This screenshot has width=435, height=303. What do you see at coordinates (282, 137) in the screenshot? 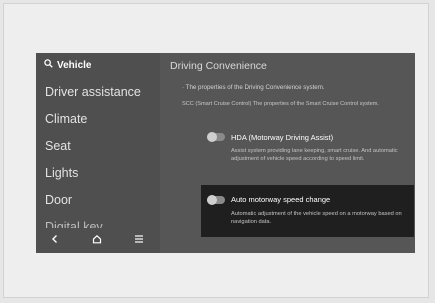
I see `hda-title: HDA (Motorway Driving Assist)` at bounding box center [282, 137].